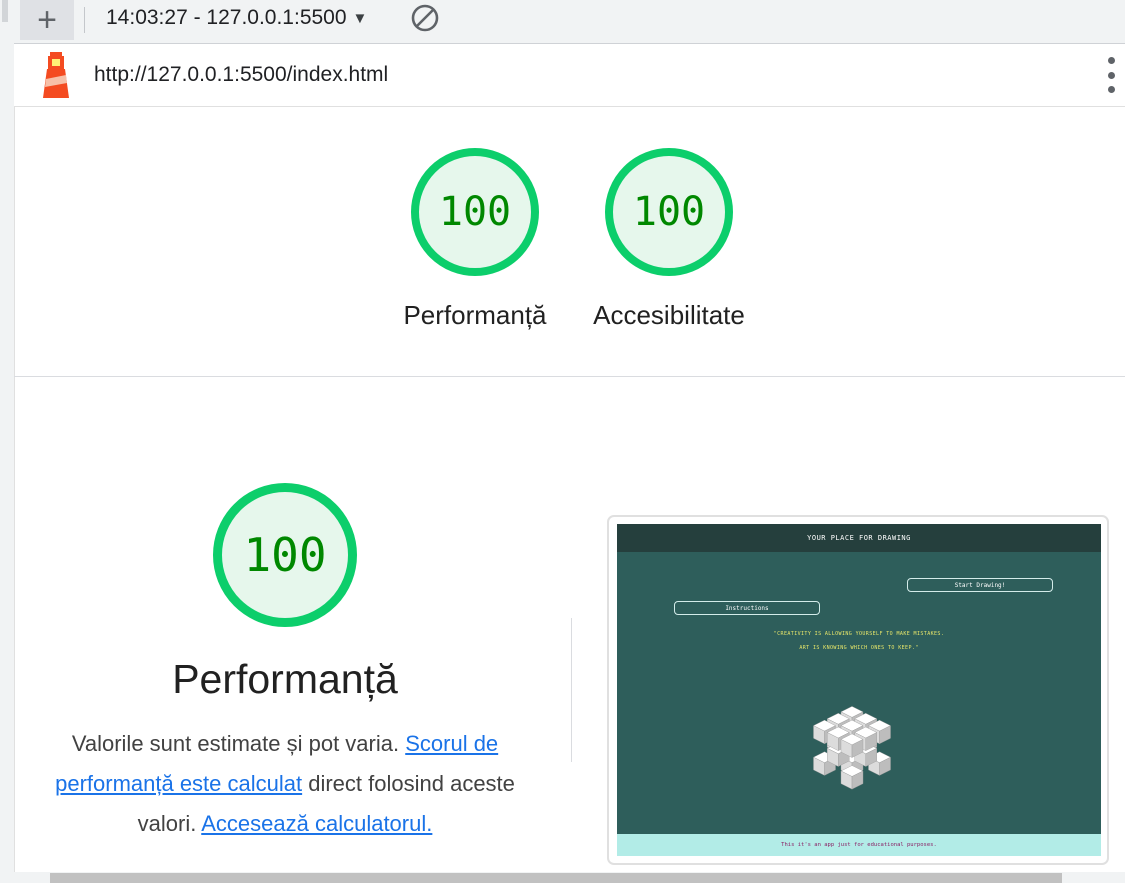  Describe the element at coordinates (571, 690) in the screenshot. I see `vertical-divider` at that location.